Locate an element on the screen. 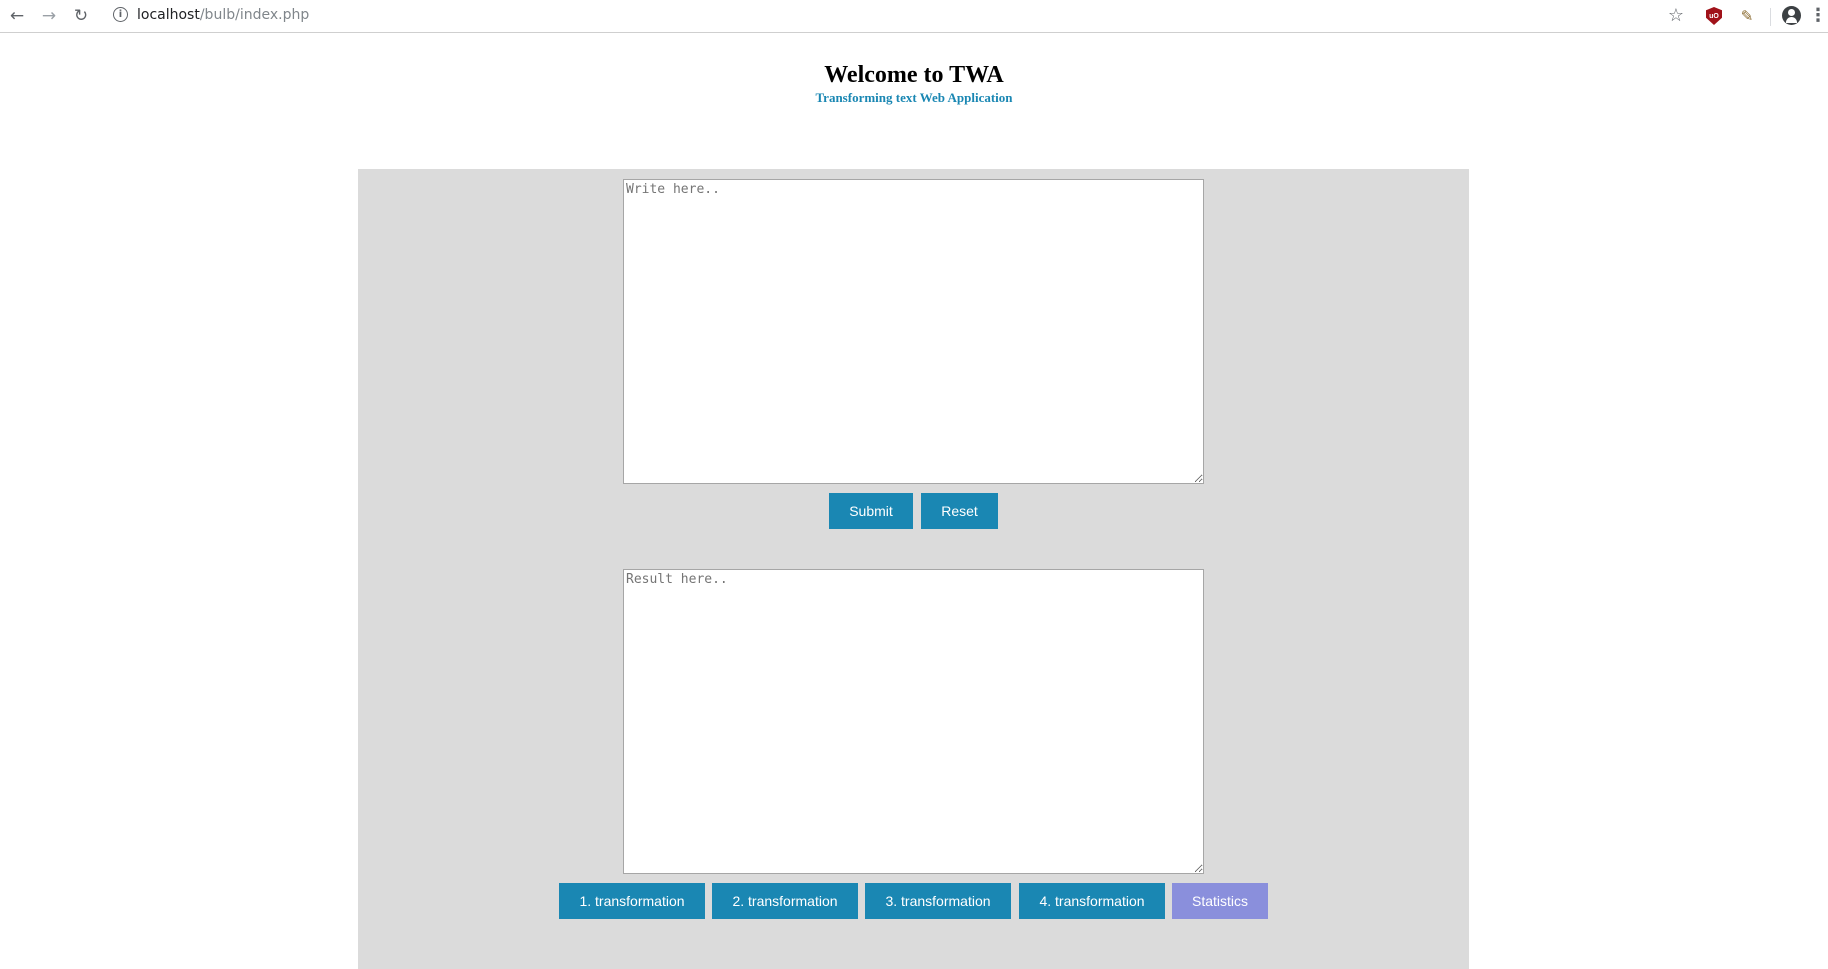  star-icon: ☆ is located at coordinates (1676, 16).